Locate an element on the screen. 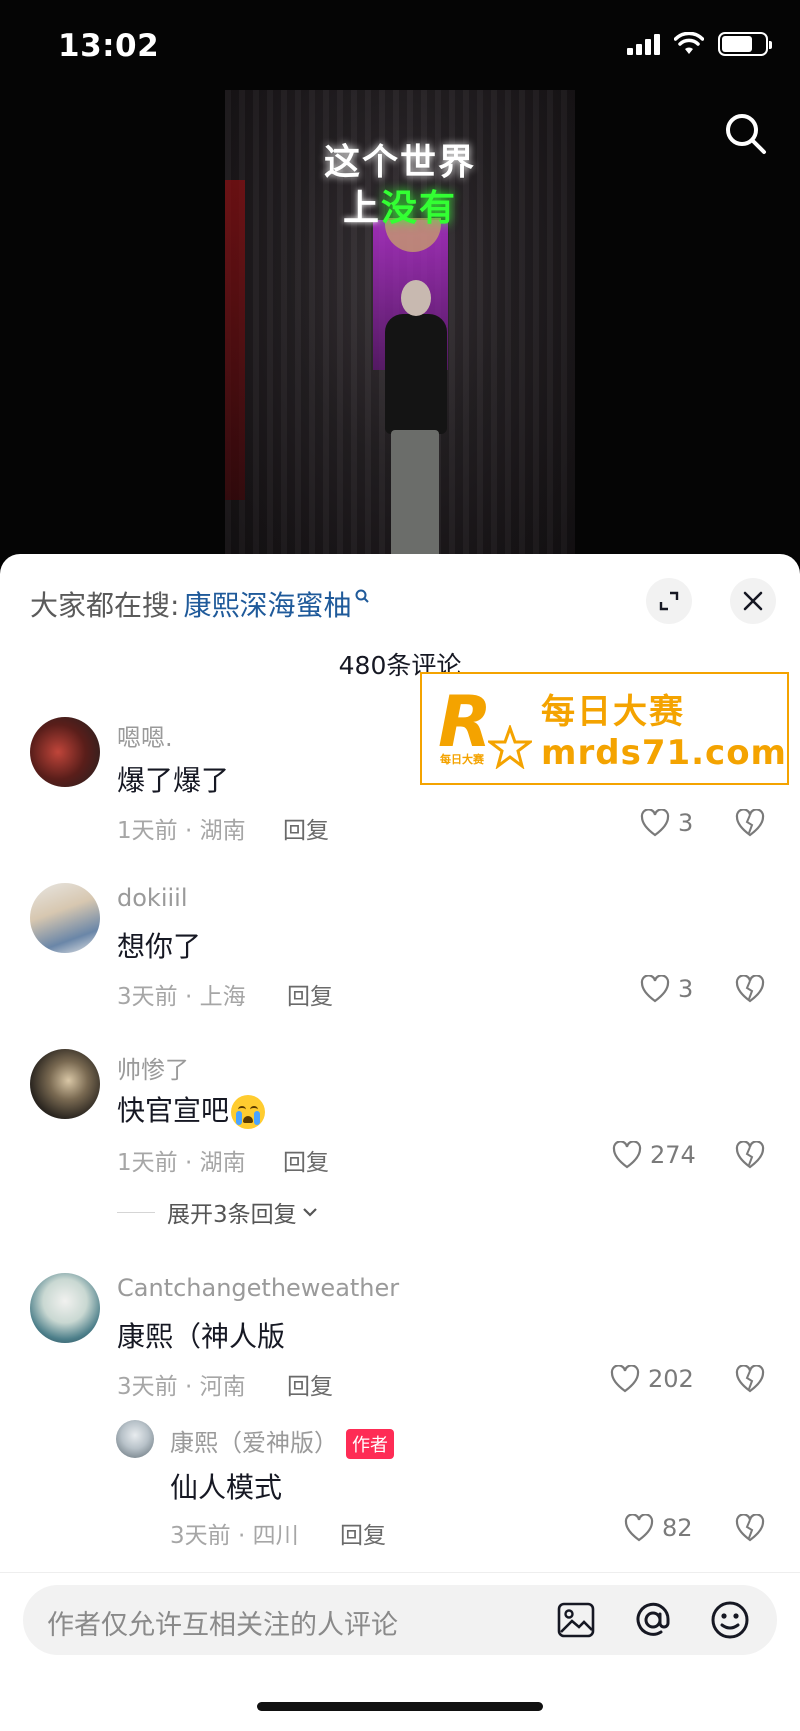  like-button: 202 is located at coordinates (652, 1379).